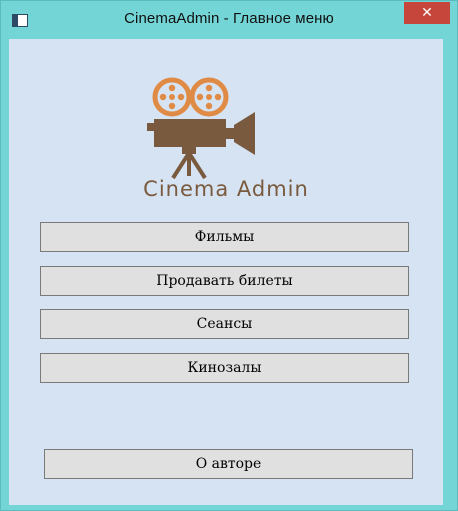 The width and height of the screenshot is (458, 511). Describe the element at coordinates (224, 324) in the screenshot. I see `sessions-button: Сеансы` at that location.